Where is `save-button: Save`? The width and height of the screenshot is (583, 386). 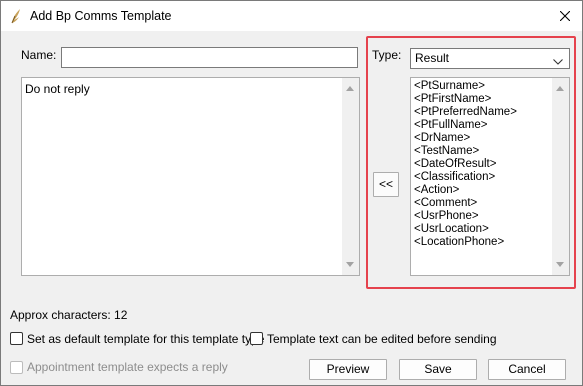 save-button: Save is located at coordinates (438, 369).